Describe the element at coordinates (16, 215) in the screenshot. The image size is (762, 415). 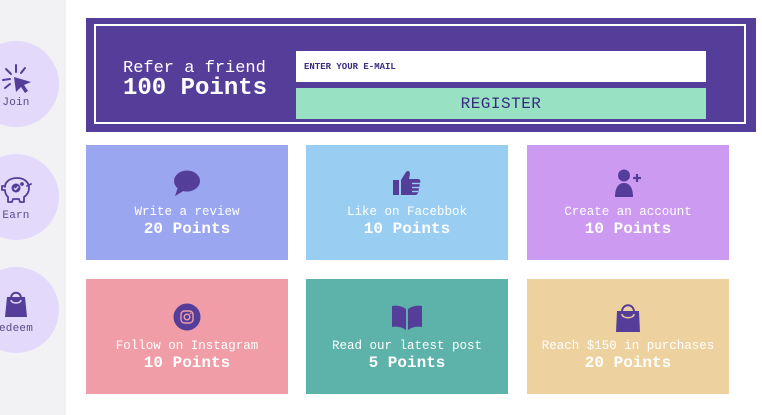
I see `sidebar-item-label: Earn` at that location.